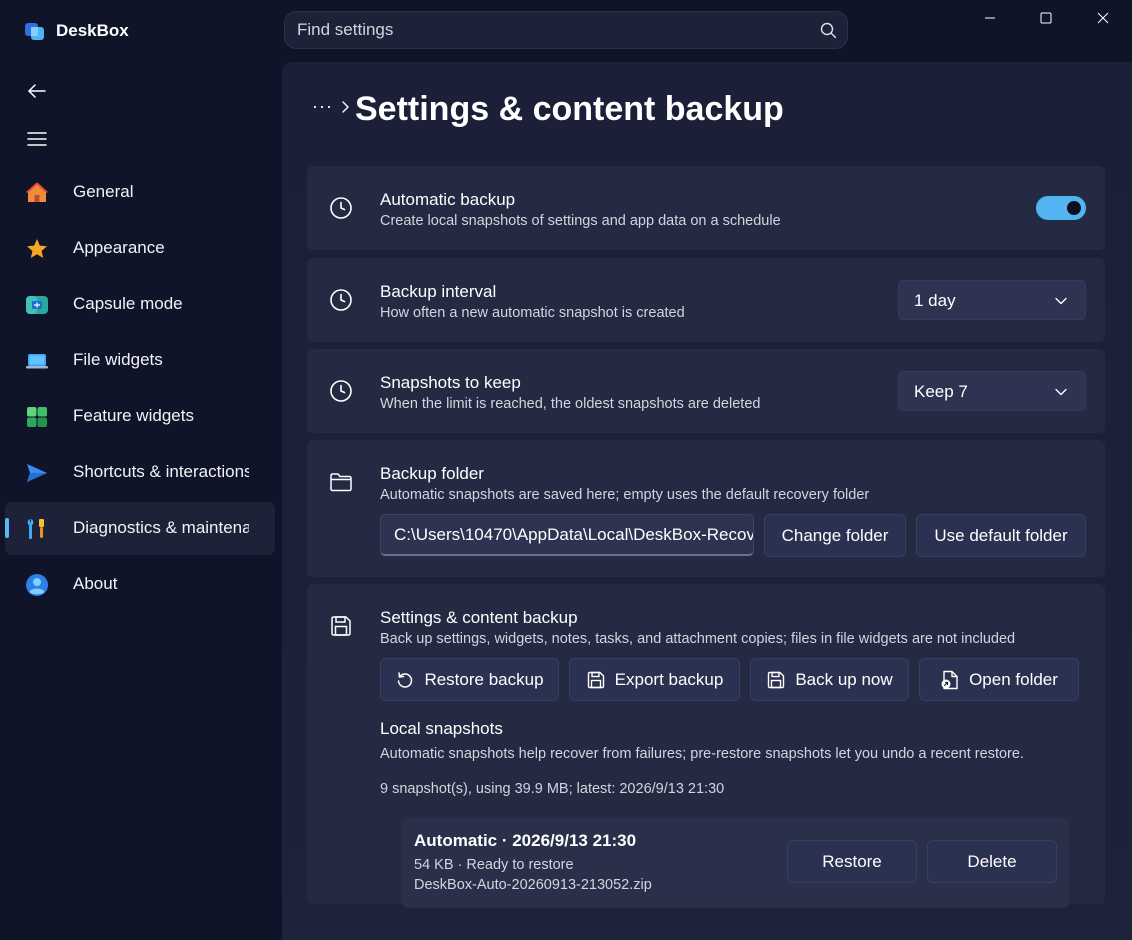 Image resolution: width=1132 pixels, height=940 pixels. What do you see at coordinates (7, 528) in the screenshot?
I see `active-indicator` at bounding box center [7, 528].